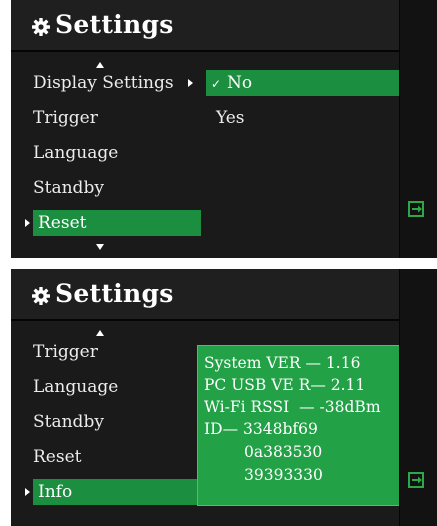  Describe the element at coordinates (343, 363) in the screenshot. I see `system-ver-value: 1.16` at that location.